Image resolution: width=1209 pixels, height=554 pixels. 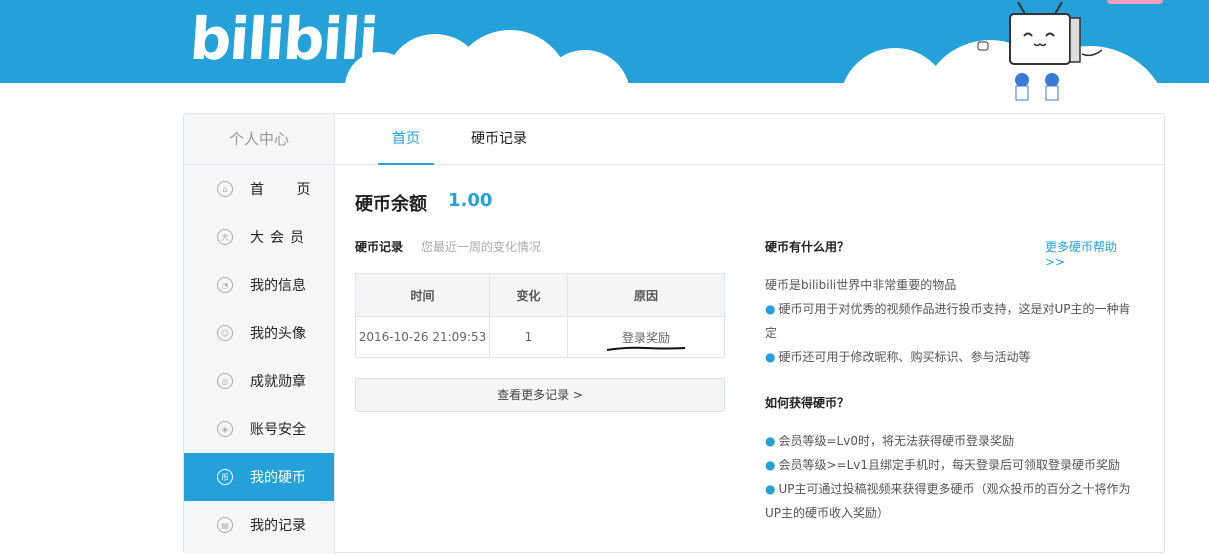 What do you see at coordinates (278, 526) in the screenshot?
I see `sidebar-item-label: 我的记录` at bounding box center [278, 526].